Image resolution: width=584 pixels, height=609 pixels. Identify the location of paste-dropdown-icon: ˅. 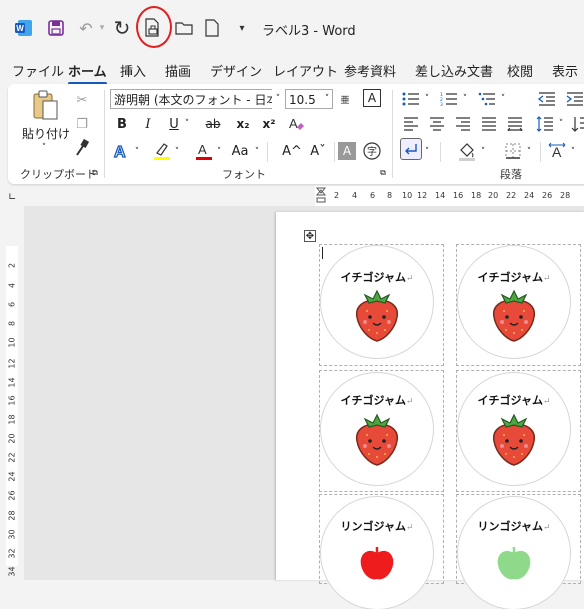
(44, 148).